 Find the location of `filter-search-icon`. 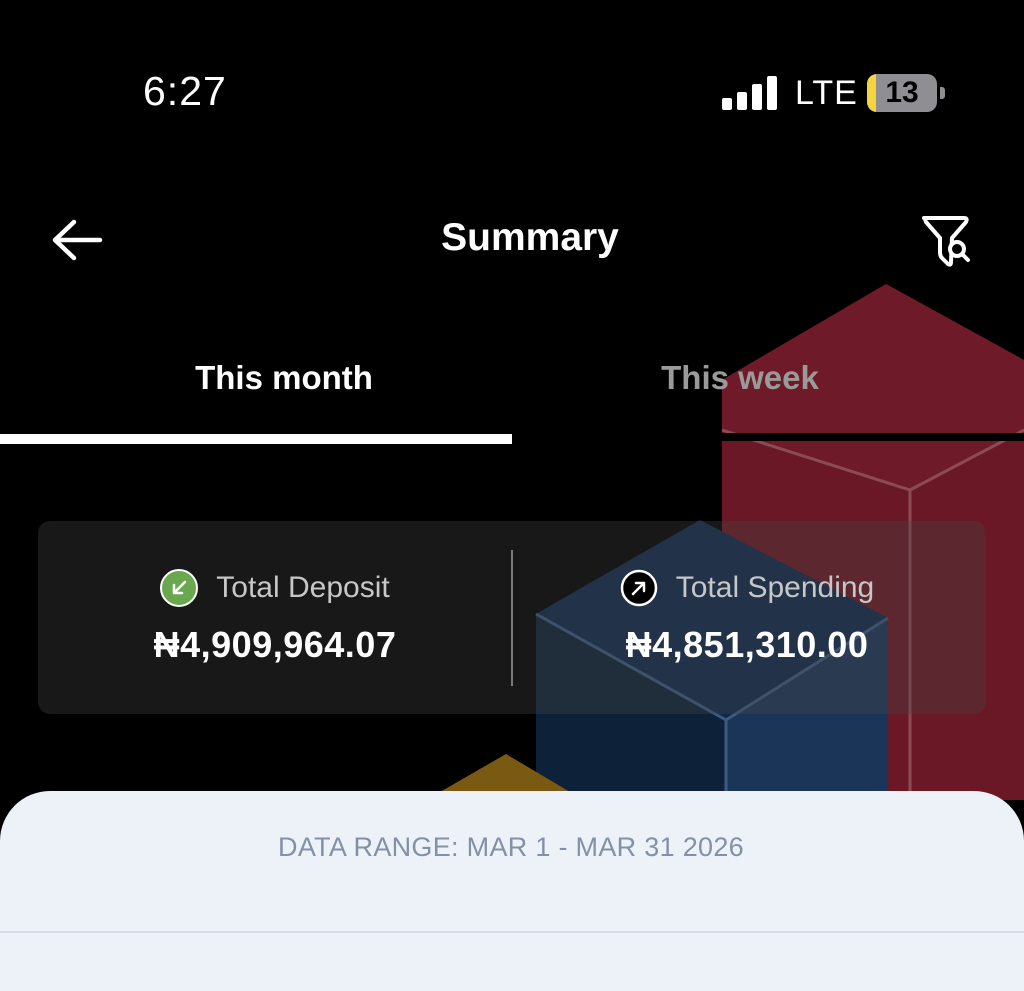

filter-search-icon is located at coordinates (946, 241).